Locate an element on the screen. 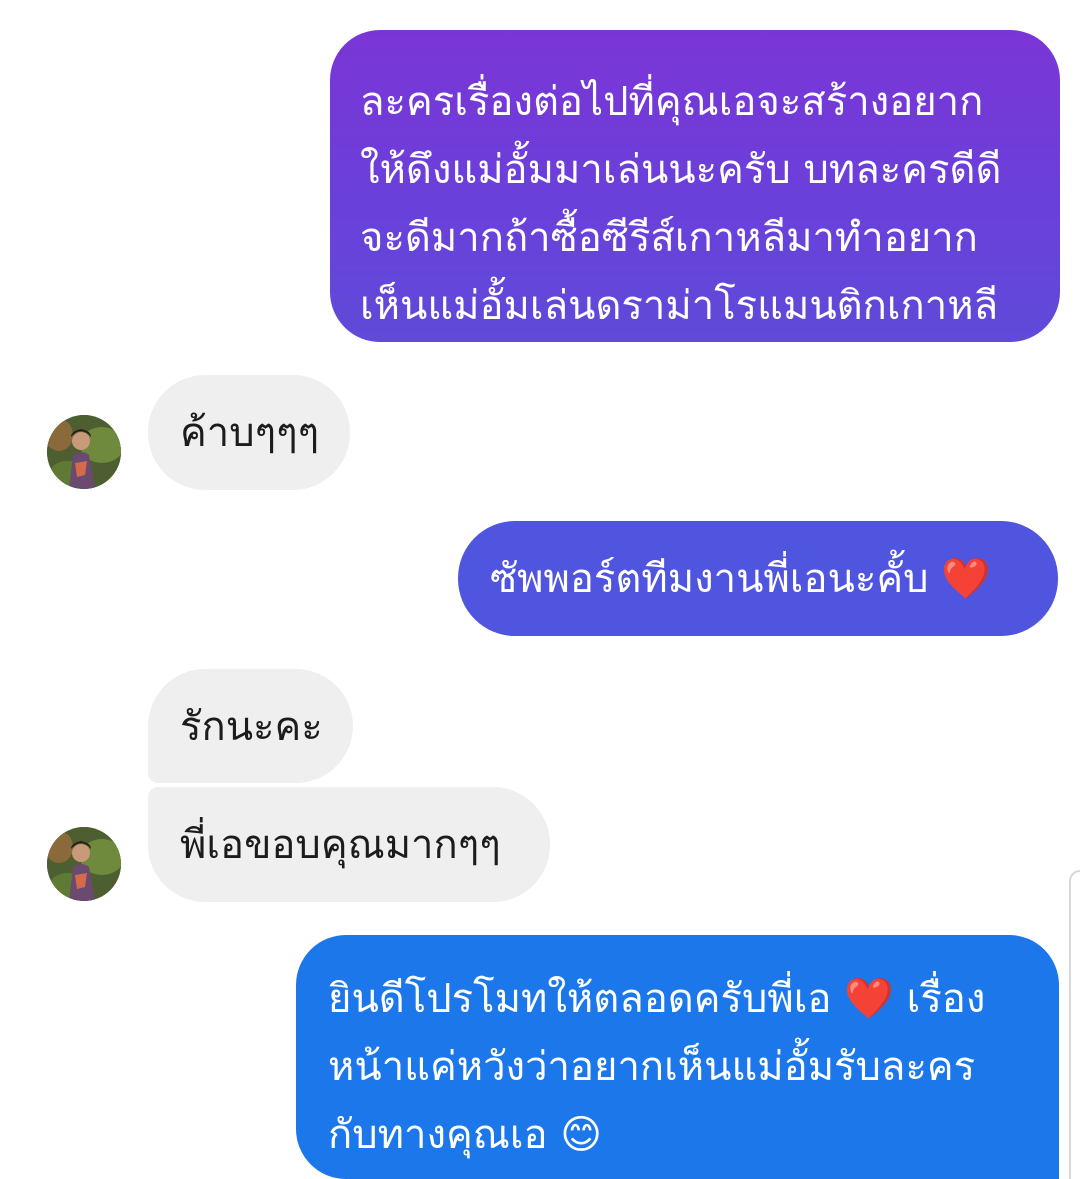  scrollbar-edge is located at coordinates (1074, 1024).